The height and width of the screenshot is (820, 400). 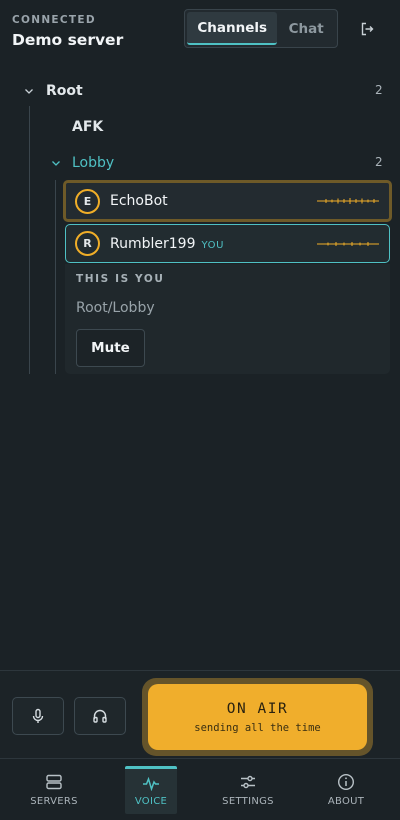 What do you see at coordinates (139, 201) in the screenshot?
I see `user-name: EchoBot` at bounding box center [139, 201].